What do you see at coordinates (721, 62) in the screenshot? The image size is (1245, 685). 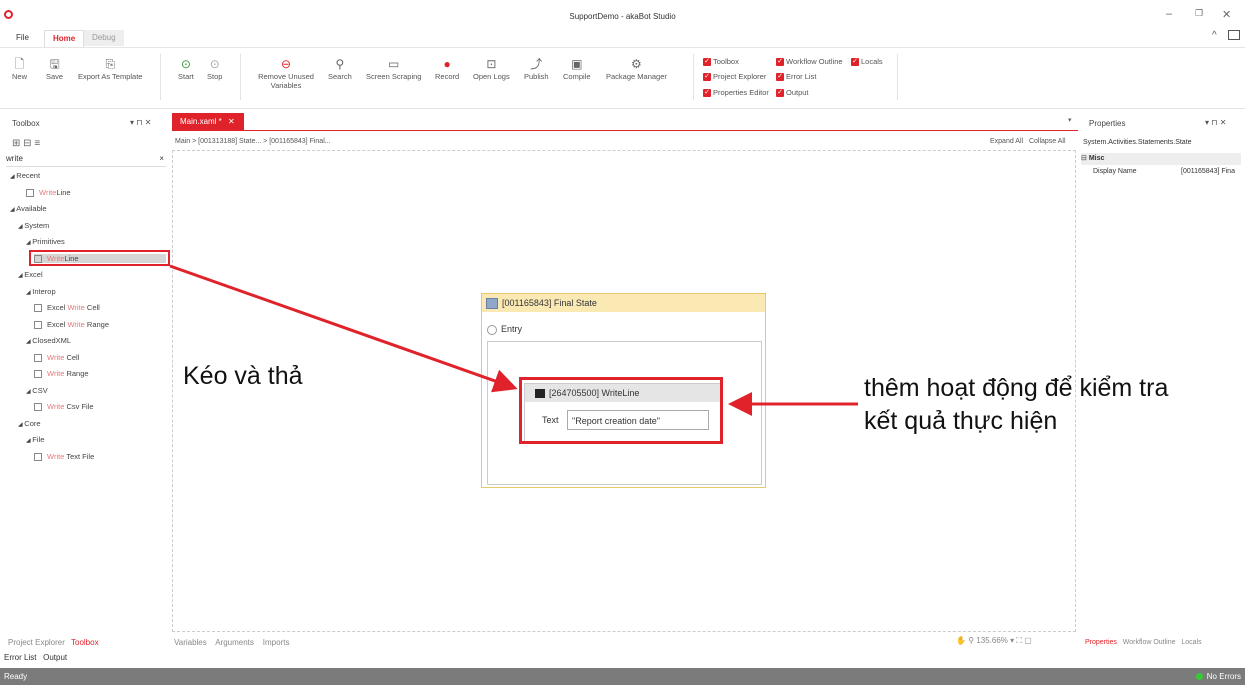 I see `toggle-toolbox: ✓ Toolbox` at bounding box center [721, 62].